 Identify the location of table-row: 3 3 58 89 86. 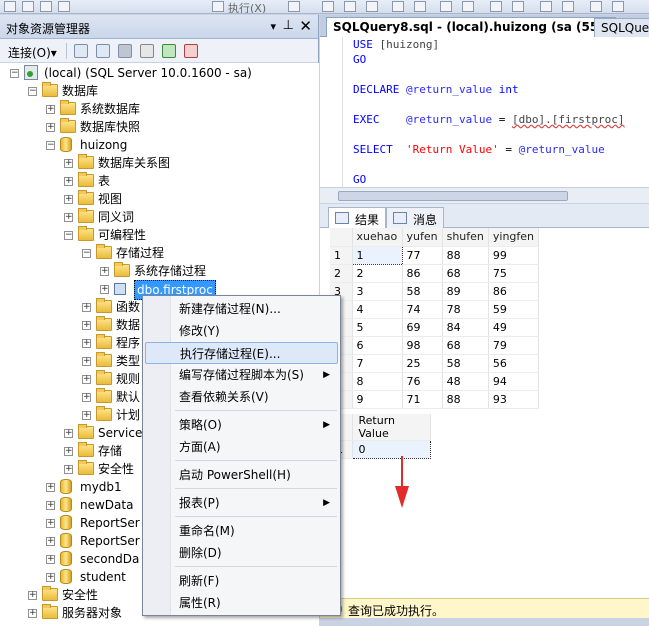
(435, 291).